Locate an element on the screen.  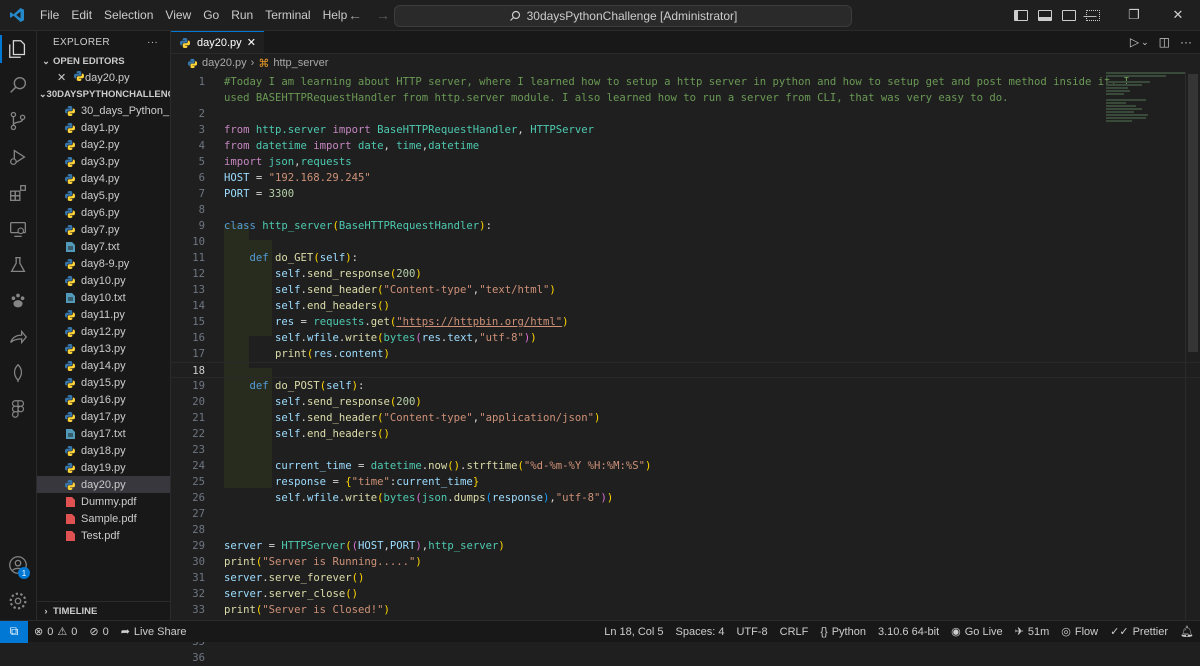
code-line: 6 HOST = "192.168.29.245" is located at coordinates (685, 178).